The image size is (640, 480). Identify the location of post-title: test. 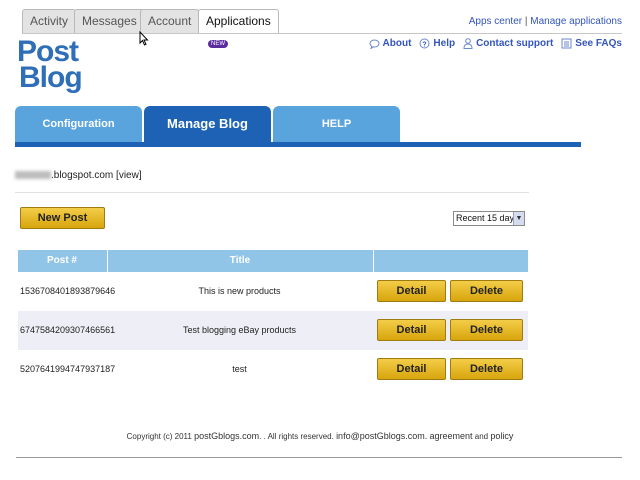
(239, 369).